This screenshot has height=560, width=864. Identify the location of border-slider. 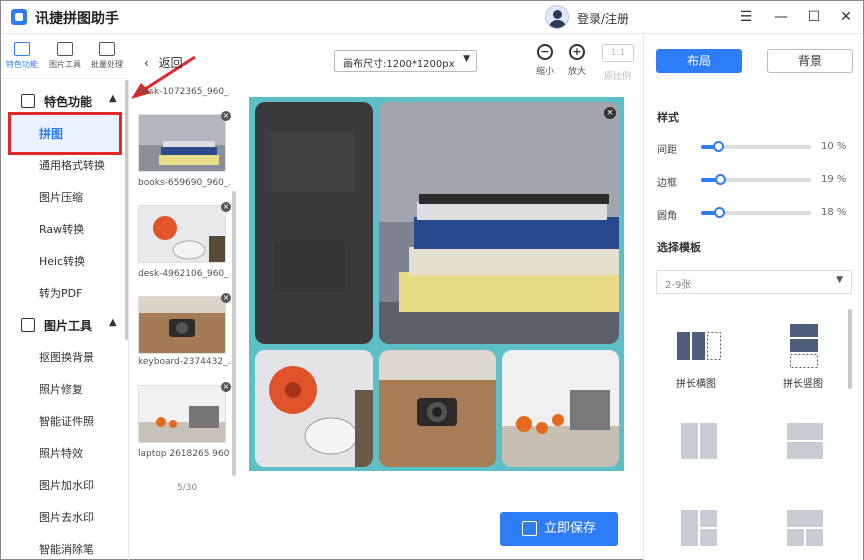
(756, 179).